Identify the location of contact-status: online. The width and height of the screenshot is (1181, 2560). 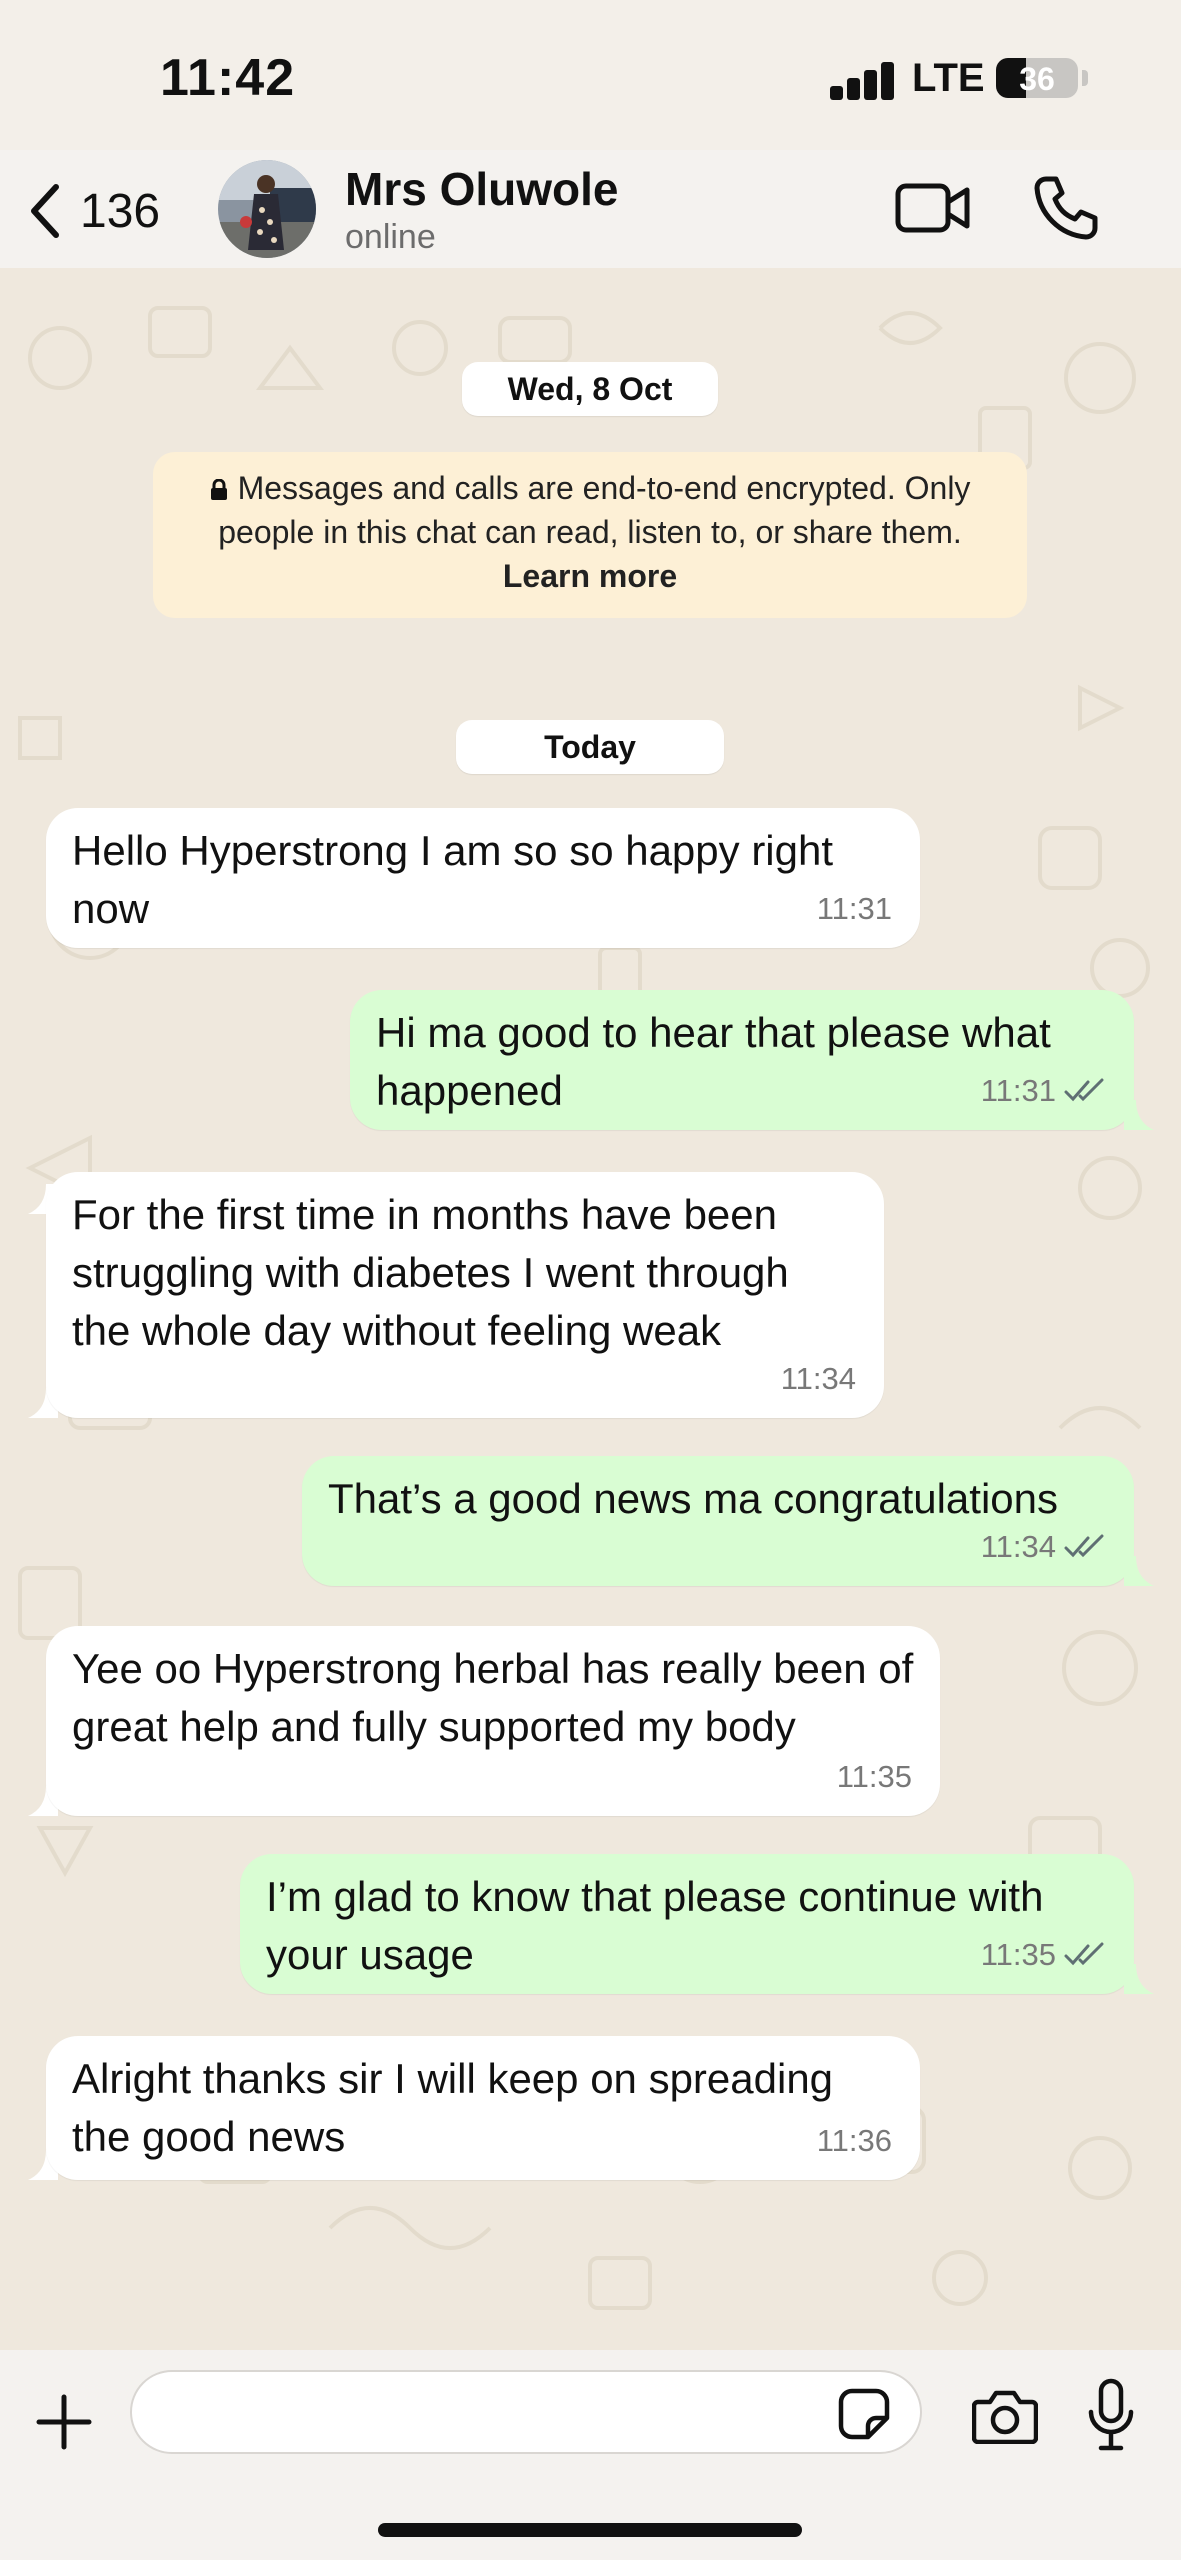
(390, 237).